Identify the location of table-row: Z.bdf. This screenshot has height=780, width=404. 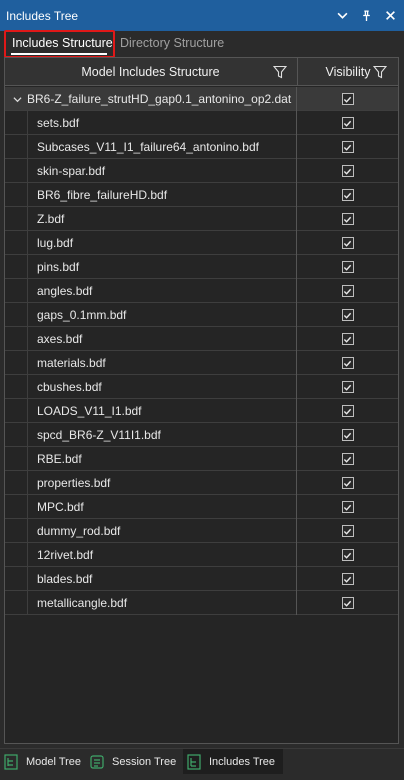
(201, 219).